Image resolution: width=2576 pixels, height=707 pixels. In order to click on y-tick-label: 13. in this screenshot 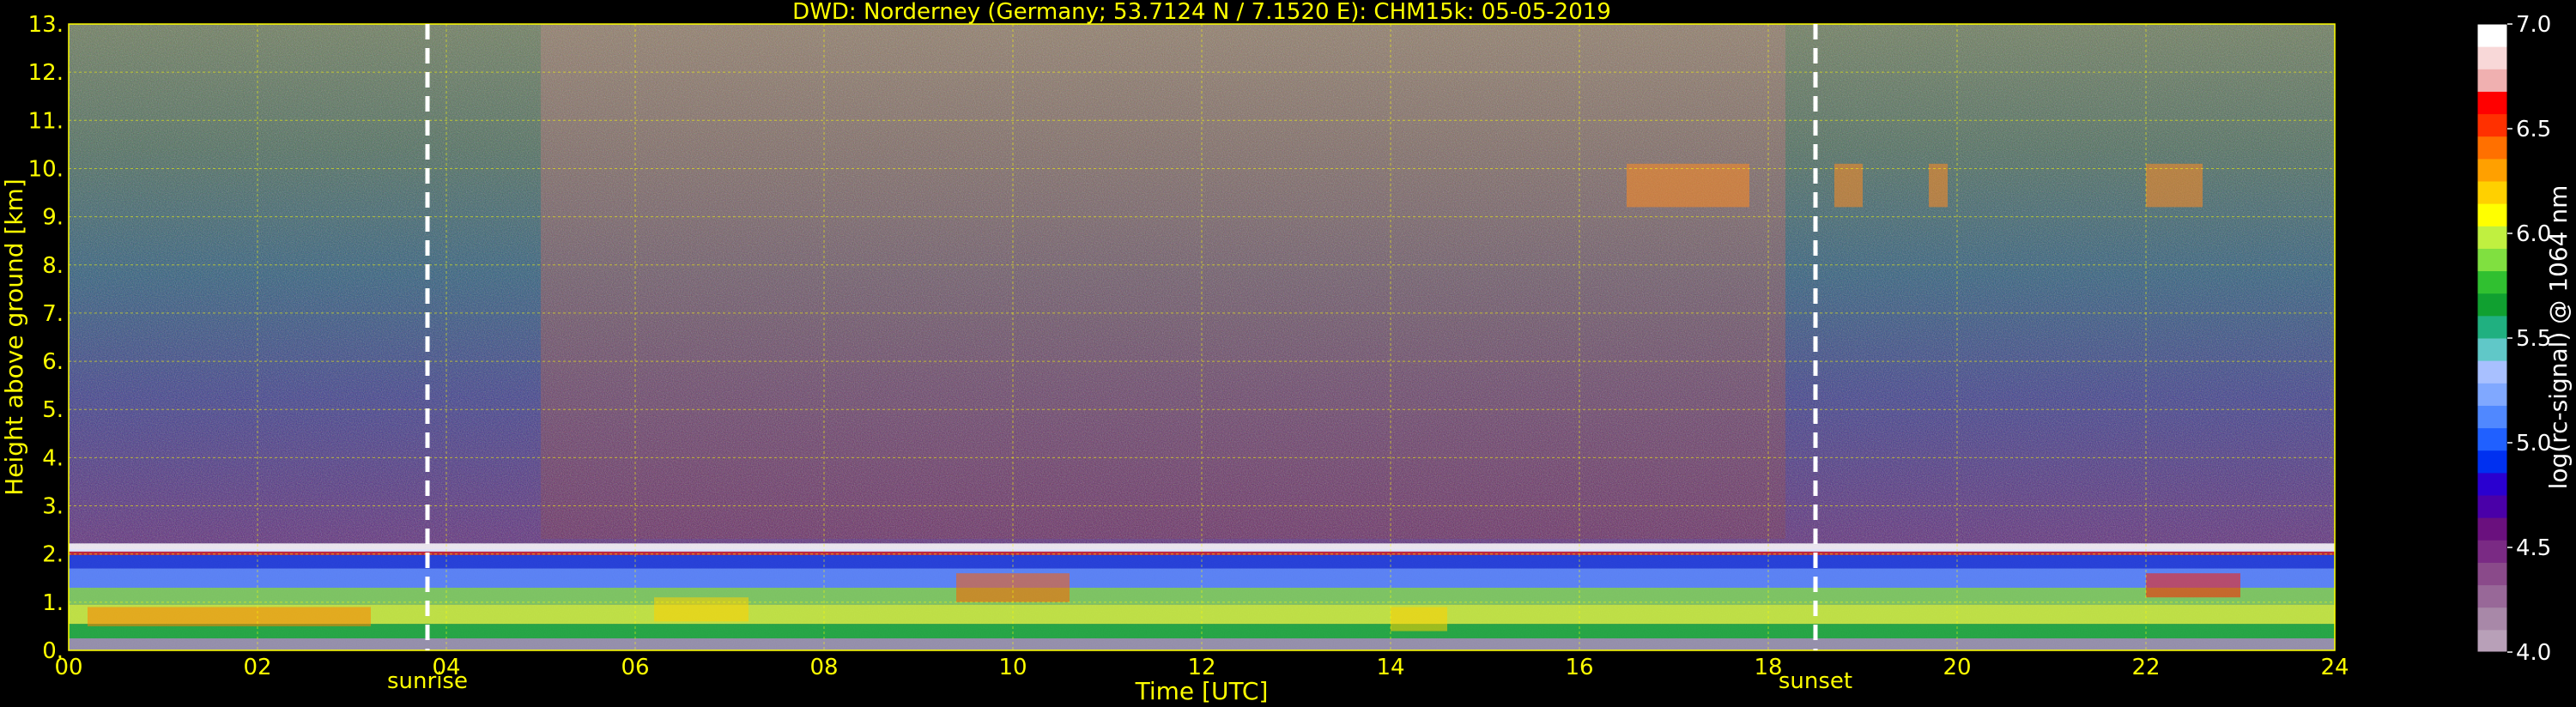, I will do `click(46, 25)`.